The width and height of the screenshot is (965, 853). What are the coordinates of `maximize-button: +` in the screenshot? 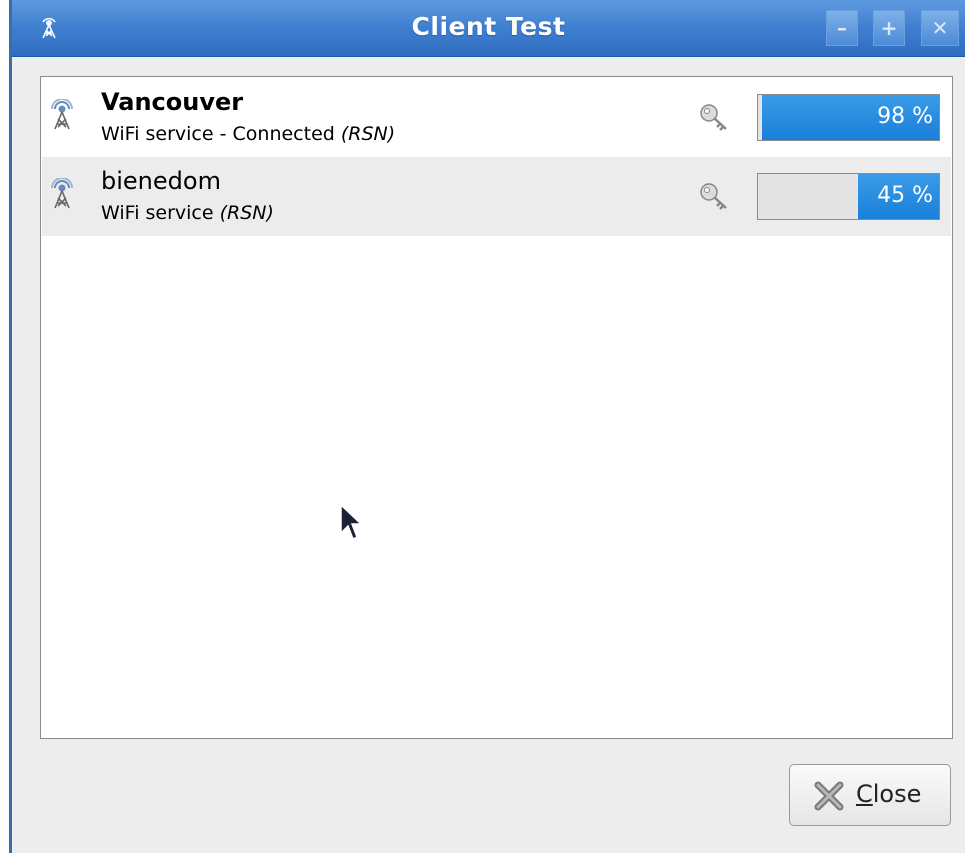 It's located at (889, 28).